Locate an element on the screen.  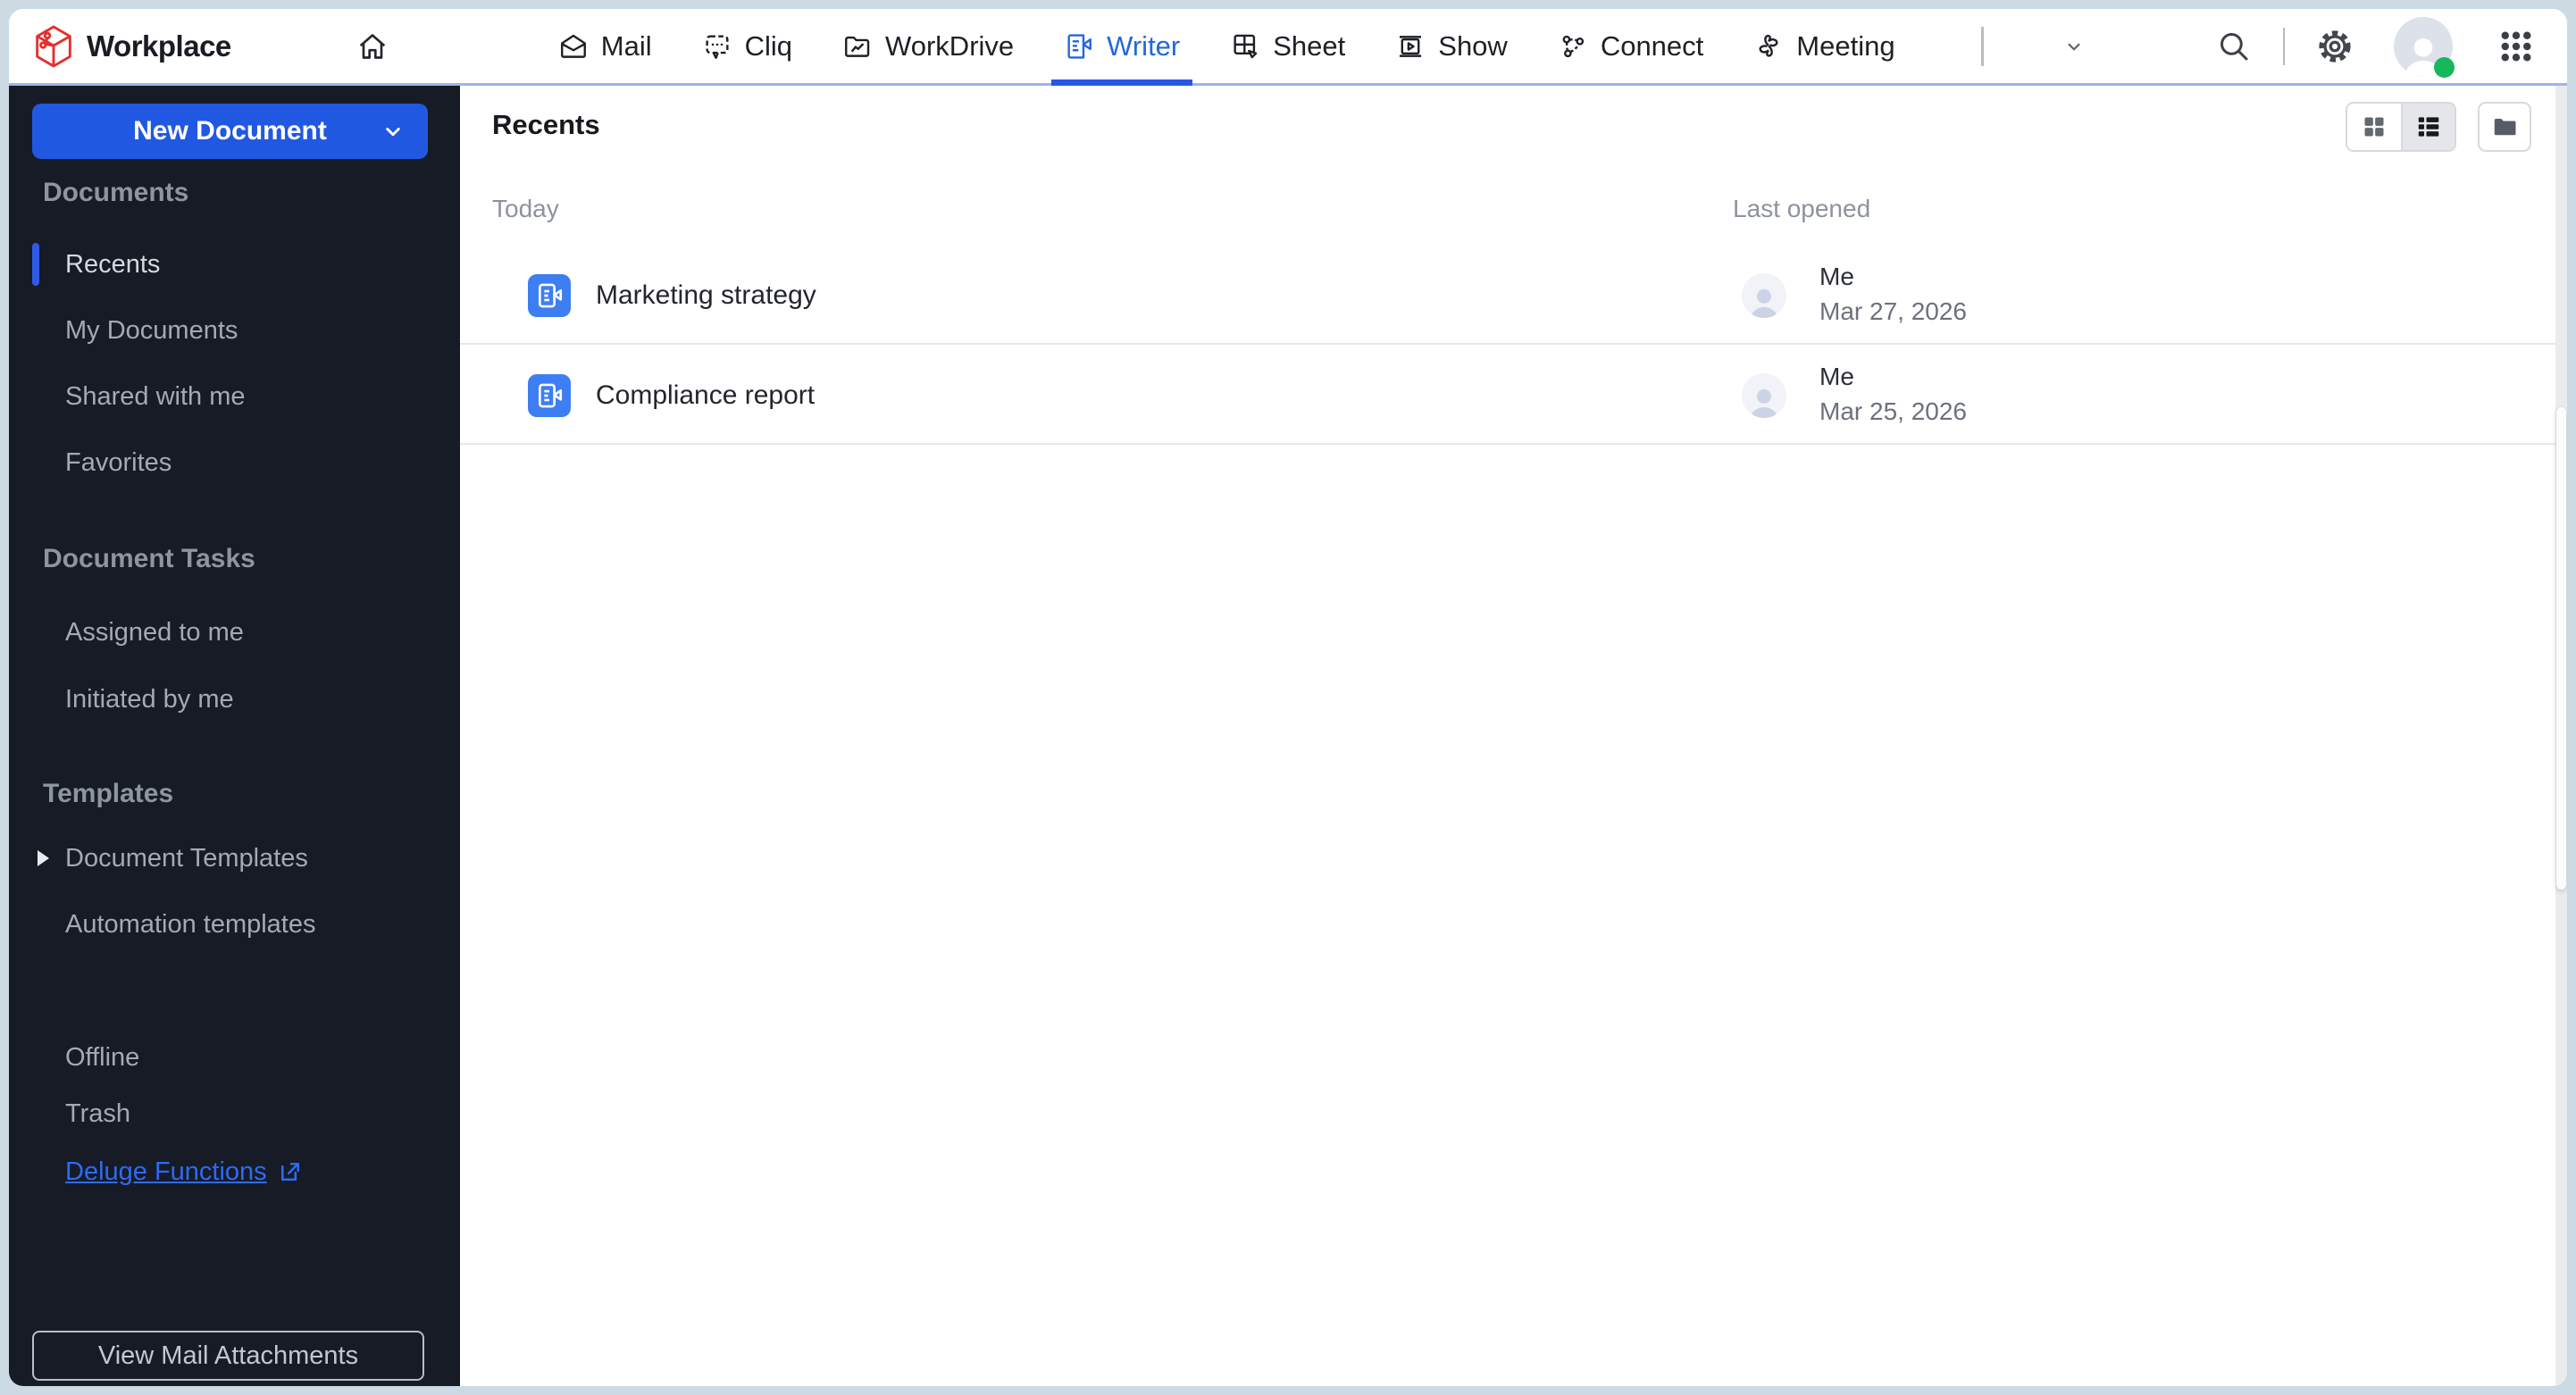
sidebar-item-shared-with-me: Shared with me is located at coordinates (258, 396).